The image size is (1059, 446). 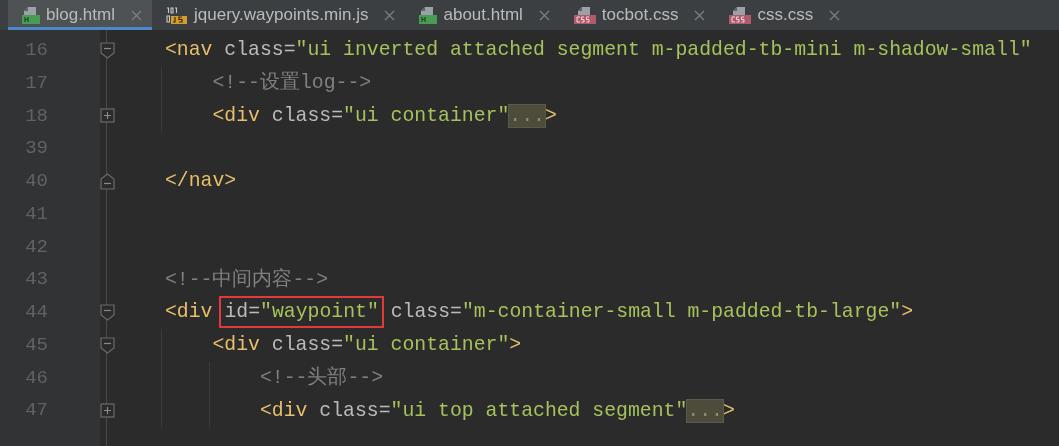 I want to click on editor-tab: css.css, so click(x=783, y=15).